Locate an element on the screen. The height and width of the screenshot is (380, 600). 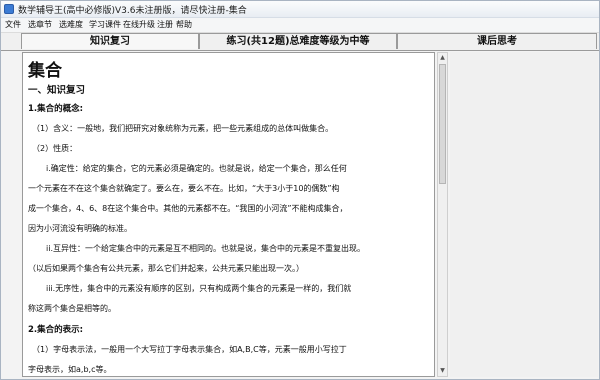
tab-bar: 知识复习 练习(共12题)总难度等级为中等 课后思考 is located at coordinates (300, 42).